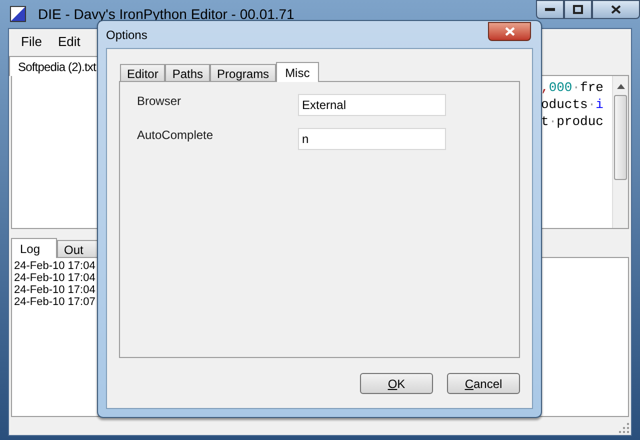 This screenshot has width=640, height=440. What do you see at coordinates (297, 72) in the screenshot?
I see `tab: Misc` at bounding box center [297, 72].